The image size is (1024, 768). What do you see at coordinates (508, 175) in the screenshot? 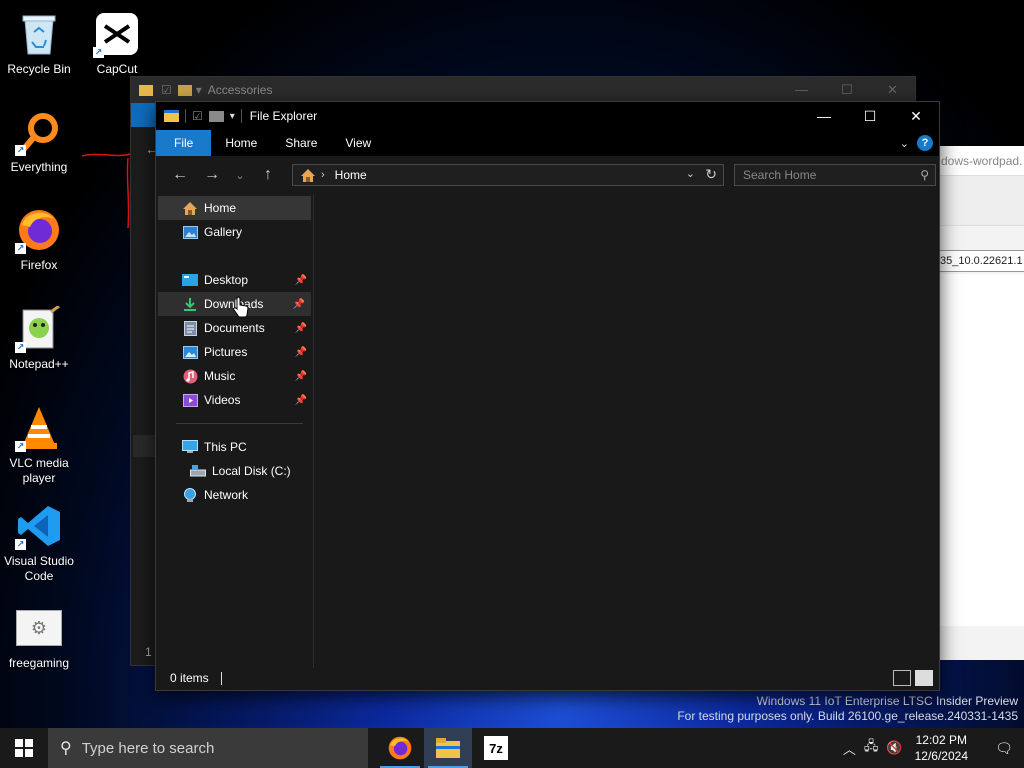
I see `address-bar: › Home ⌄ ↻` at bounding box center [508, 175].